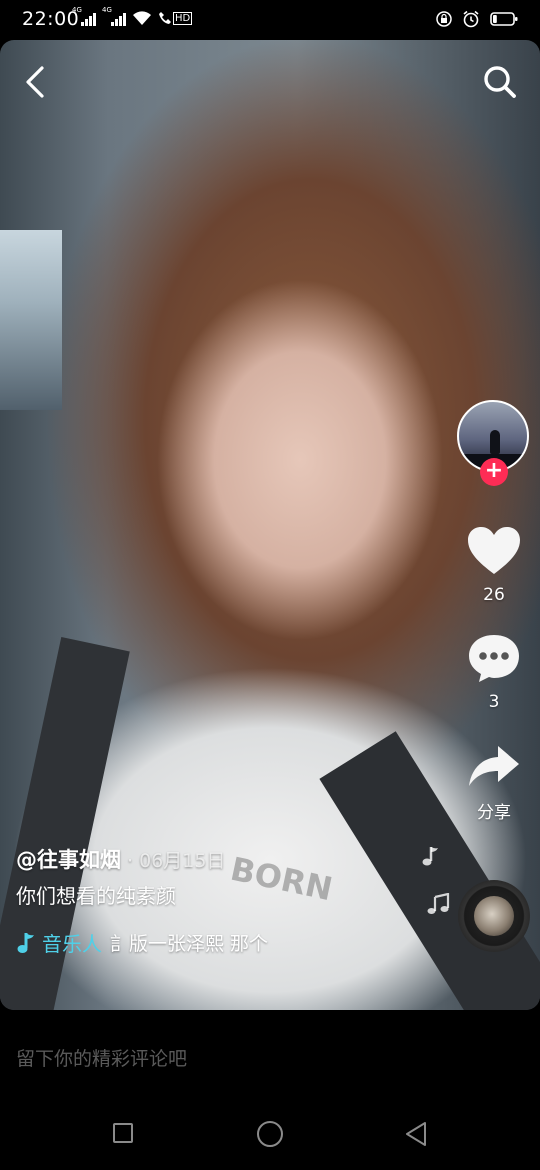 Image resolution: width=540 pixels, height=1170 pixels. I want to click on comment-button: 3, so click(494, 672).